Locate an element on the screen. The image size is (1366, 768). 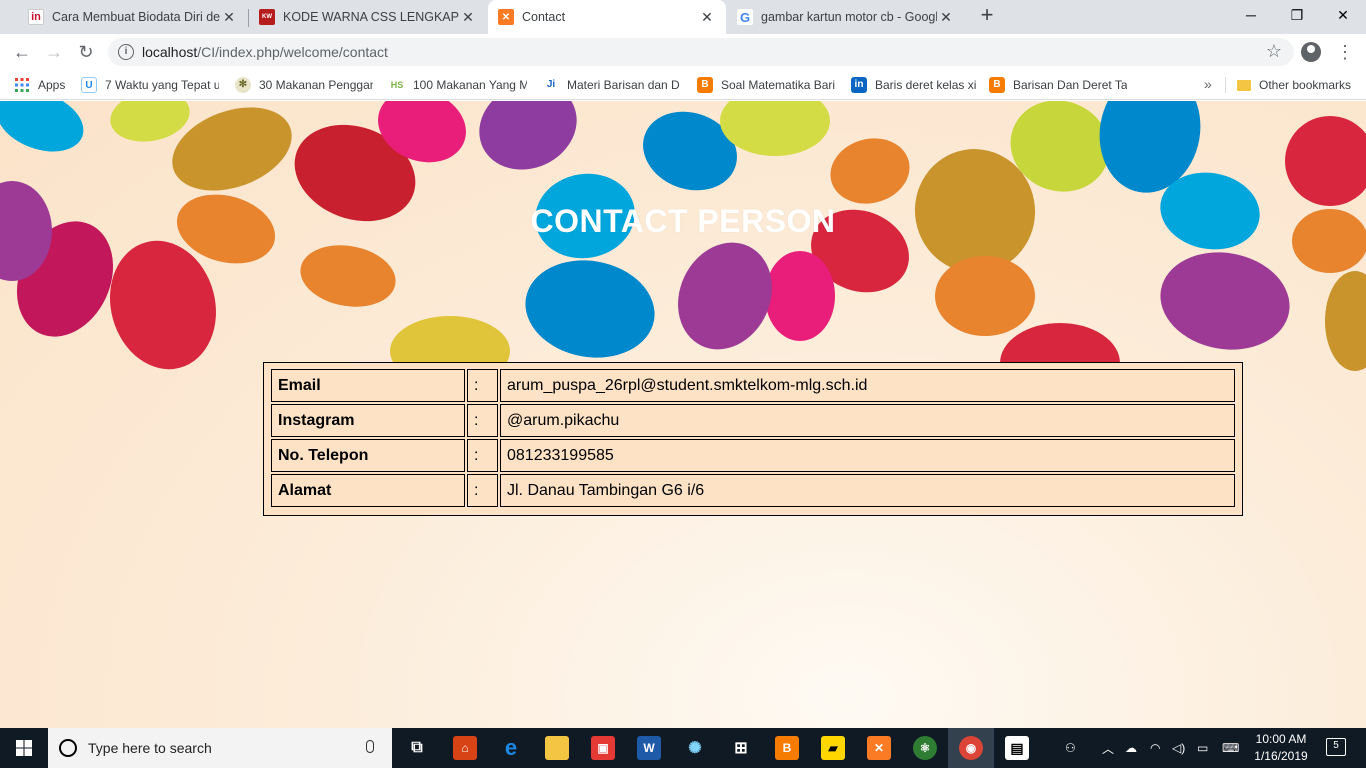
minimize-button: ─ is located at coordinates (1251, 15).